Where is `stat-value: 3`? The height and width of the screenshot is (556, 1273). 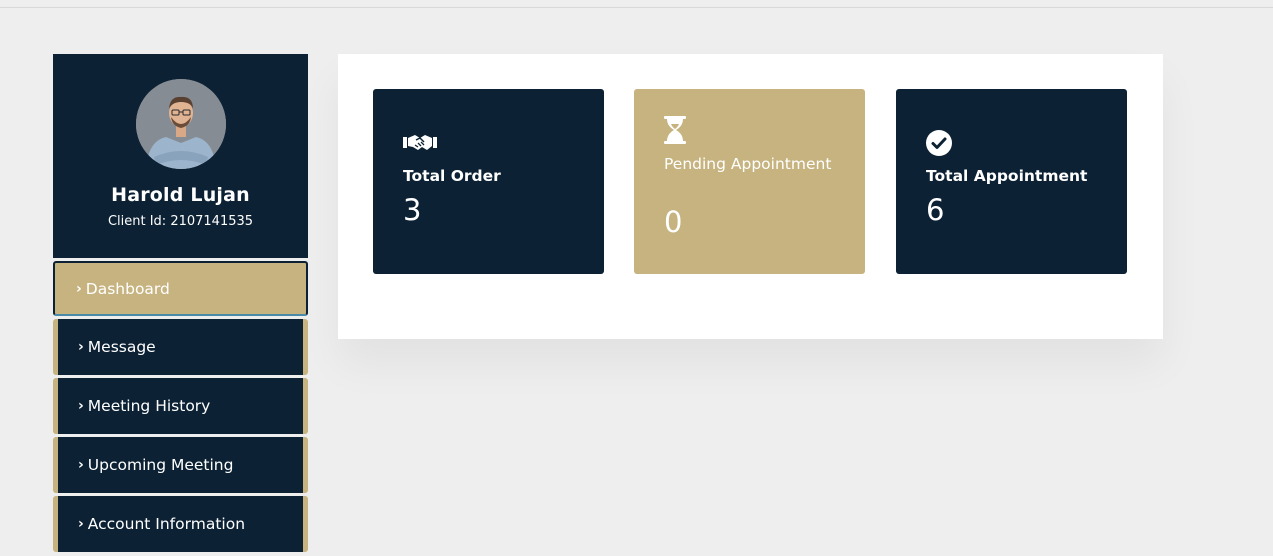 stat-value: 3 is located at coordinates (412, 210).